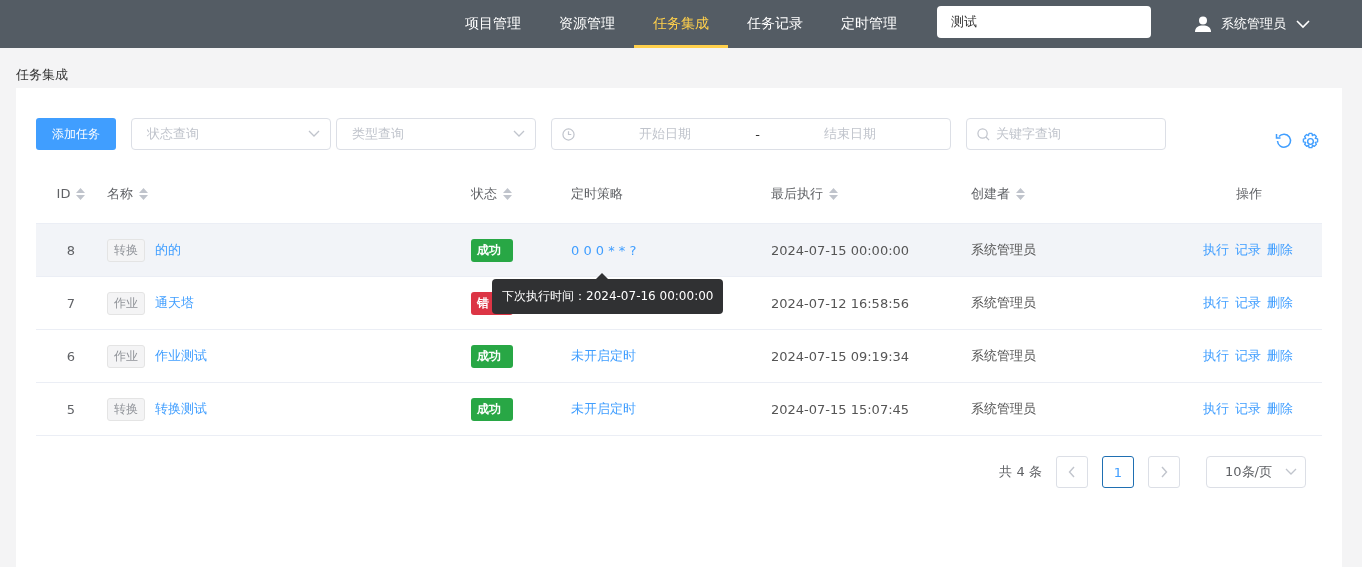  I want to click on chevron-right-icon, so click(1164, 472).